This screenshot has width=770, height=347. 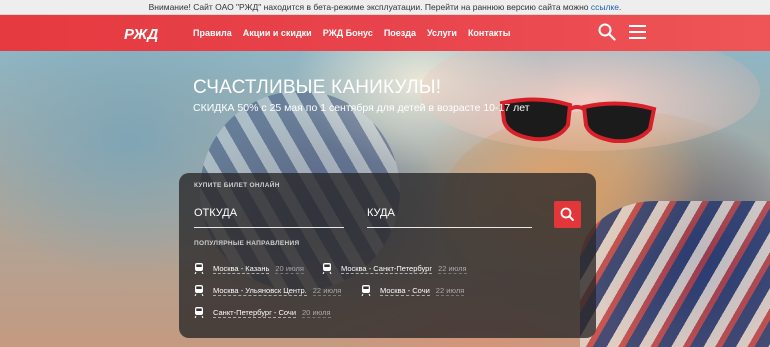 What do you see at coordinates (269, 215) in the screenshot?
I see `from-field: ОТКУДА` at bounding box center [269, 215].